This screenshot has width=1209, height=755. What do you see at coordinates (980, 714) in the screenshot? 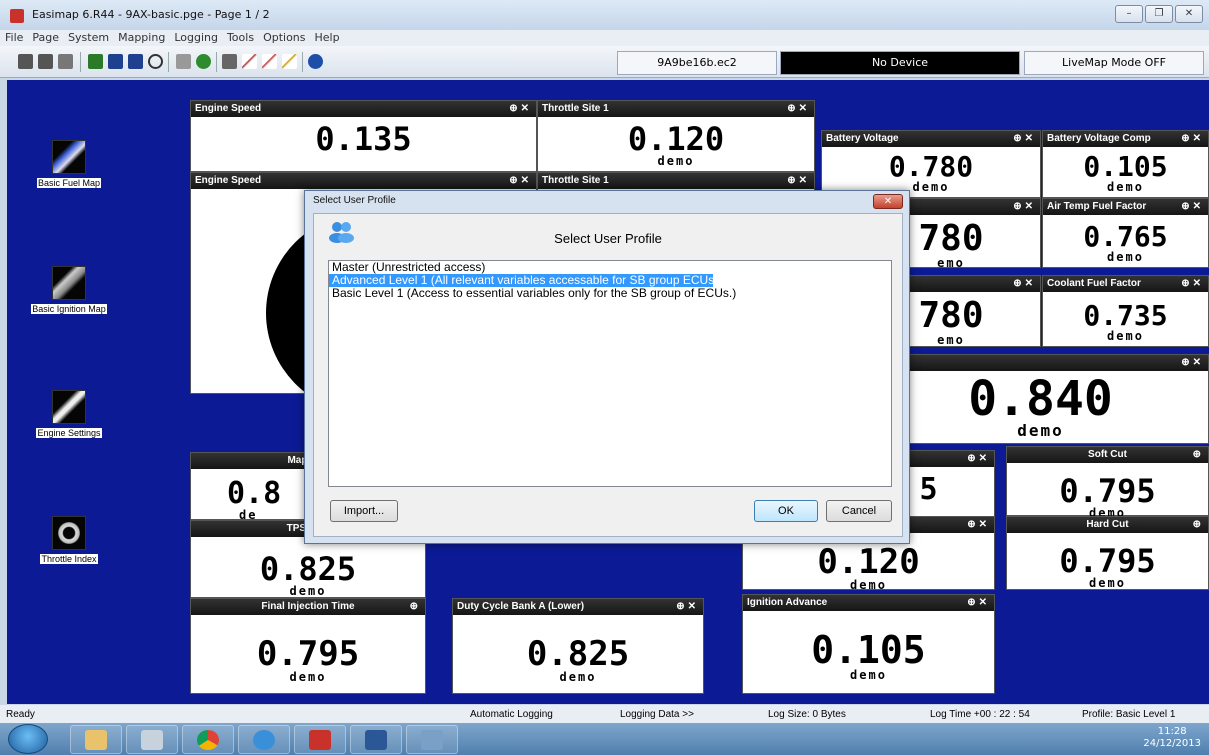
I see `log-time: Log Time +00 : 22 : 54` at bounding box center [980, 714].